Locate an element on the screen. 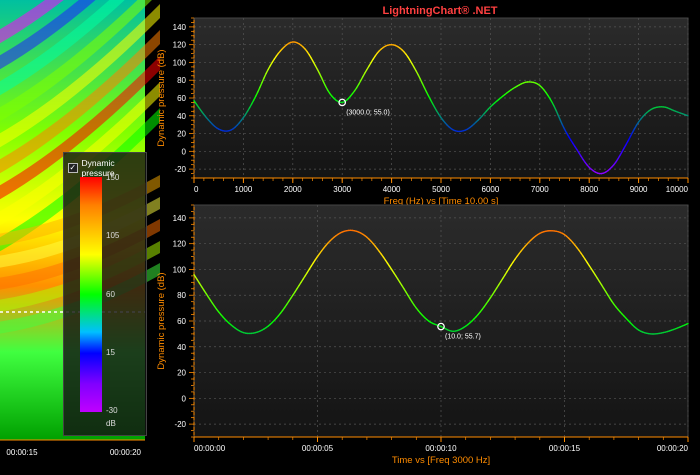 Image resolution: width=700 pixels, height=475 pixels. legend-tick: 15 is located at coordinates (110, 352).